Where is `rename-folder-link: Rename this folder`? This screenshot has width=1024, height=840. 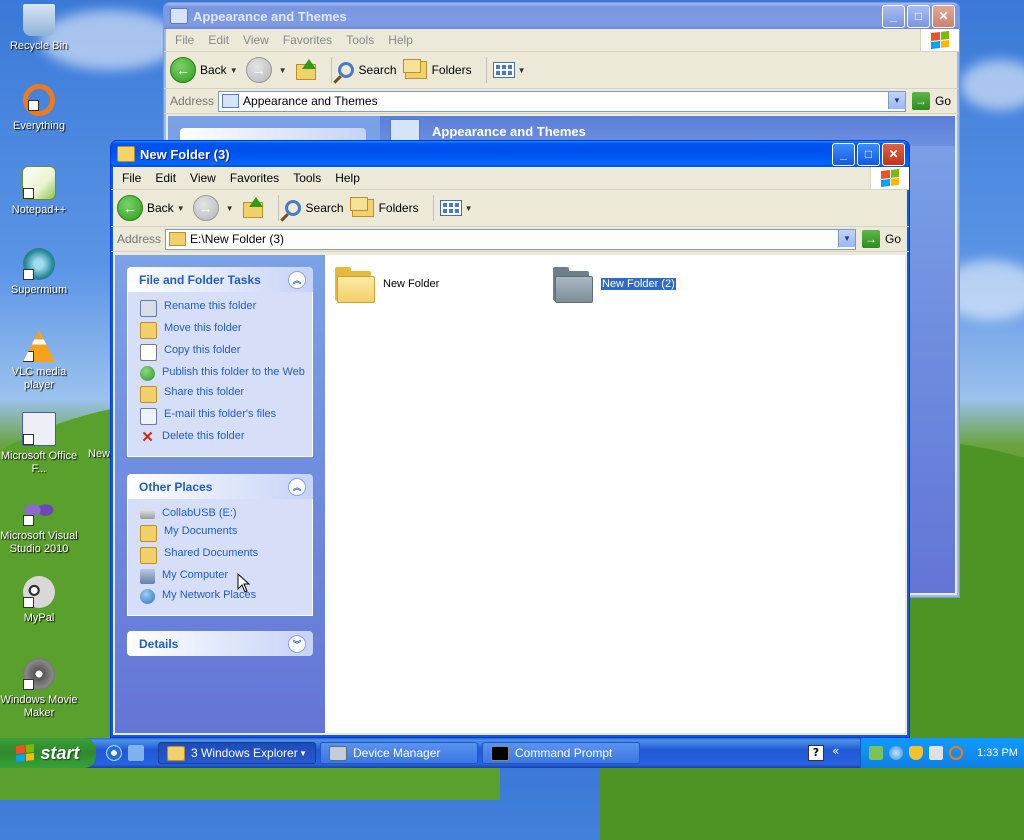
rename-folder-link: Rename this folder is located at coordinates (226, 308).